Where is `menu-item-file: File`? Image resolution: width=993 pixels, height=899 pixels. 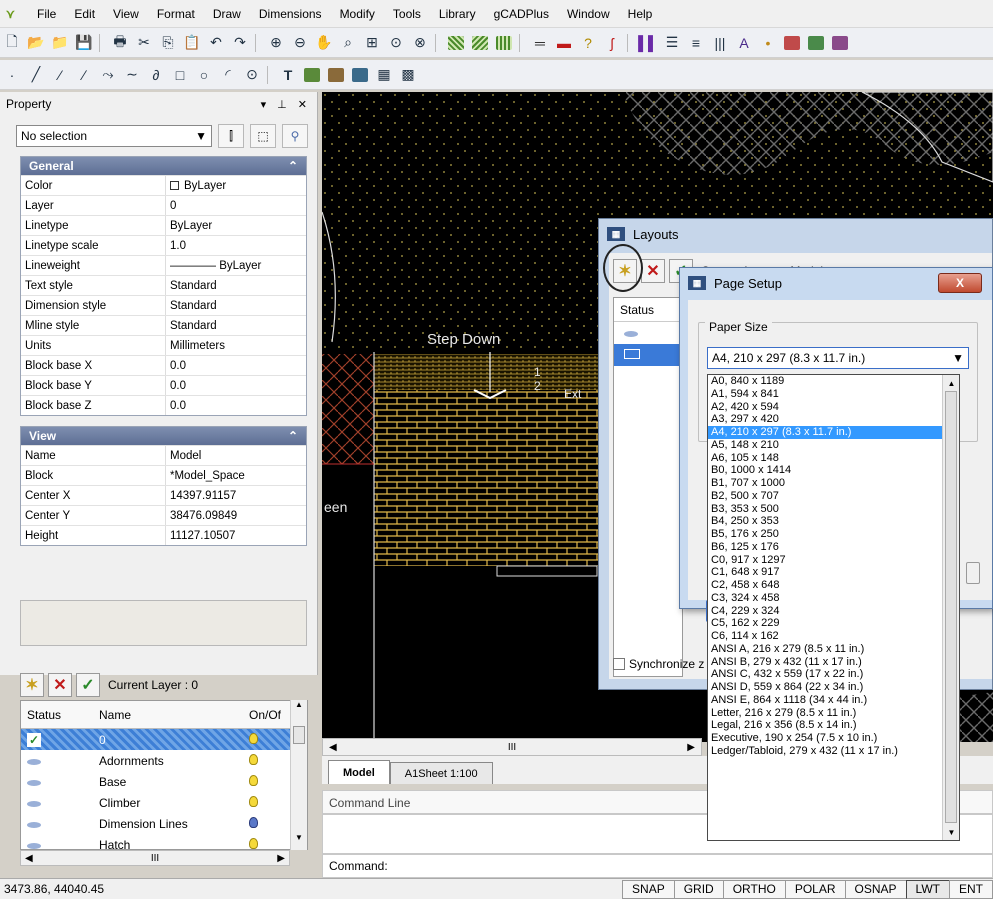
menu-item-file: File is located at coordinates (46, 14).